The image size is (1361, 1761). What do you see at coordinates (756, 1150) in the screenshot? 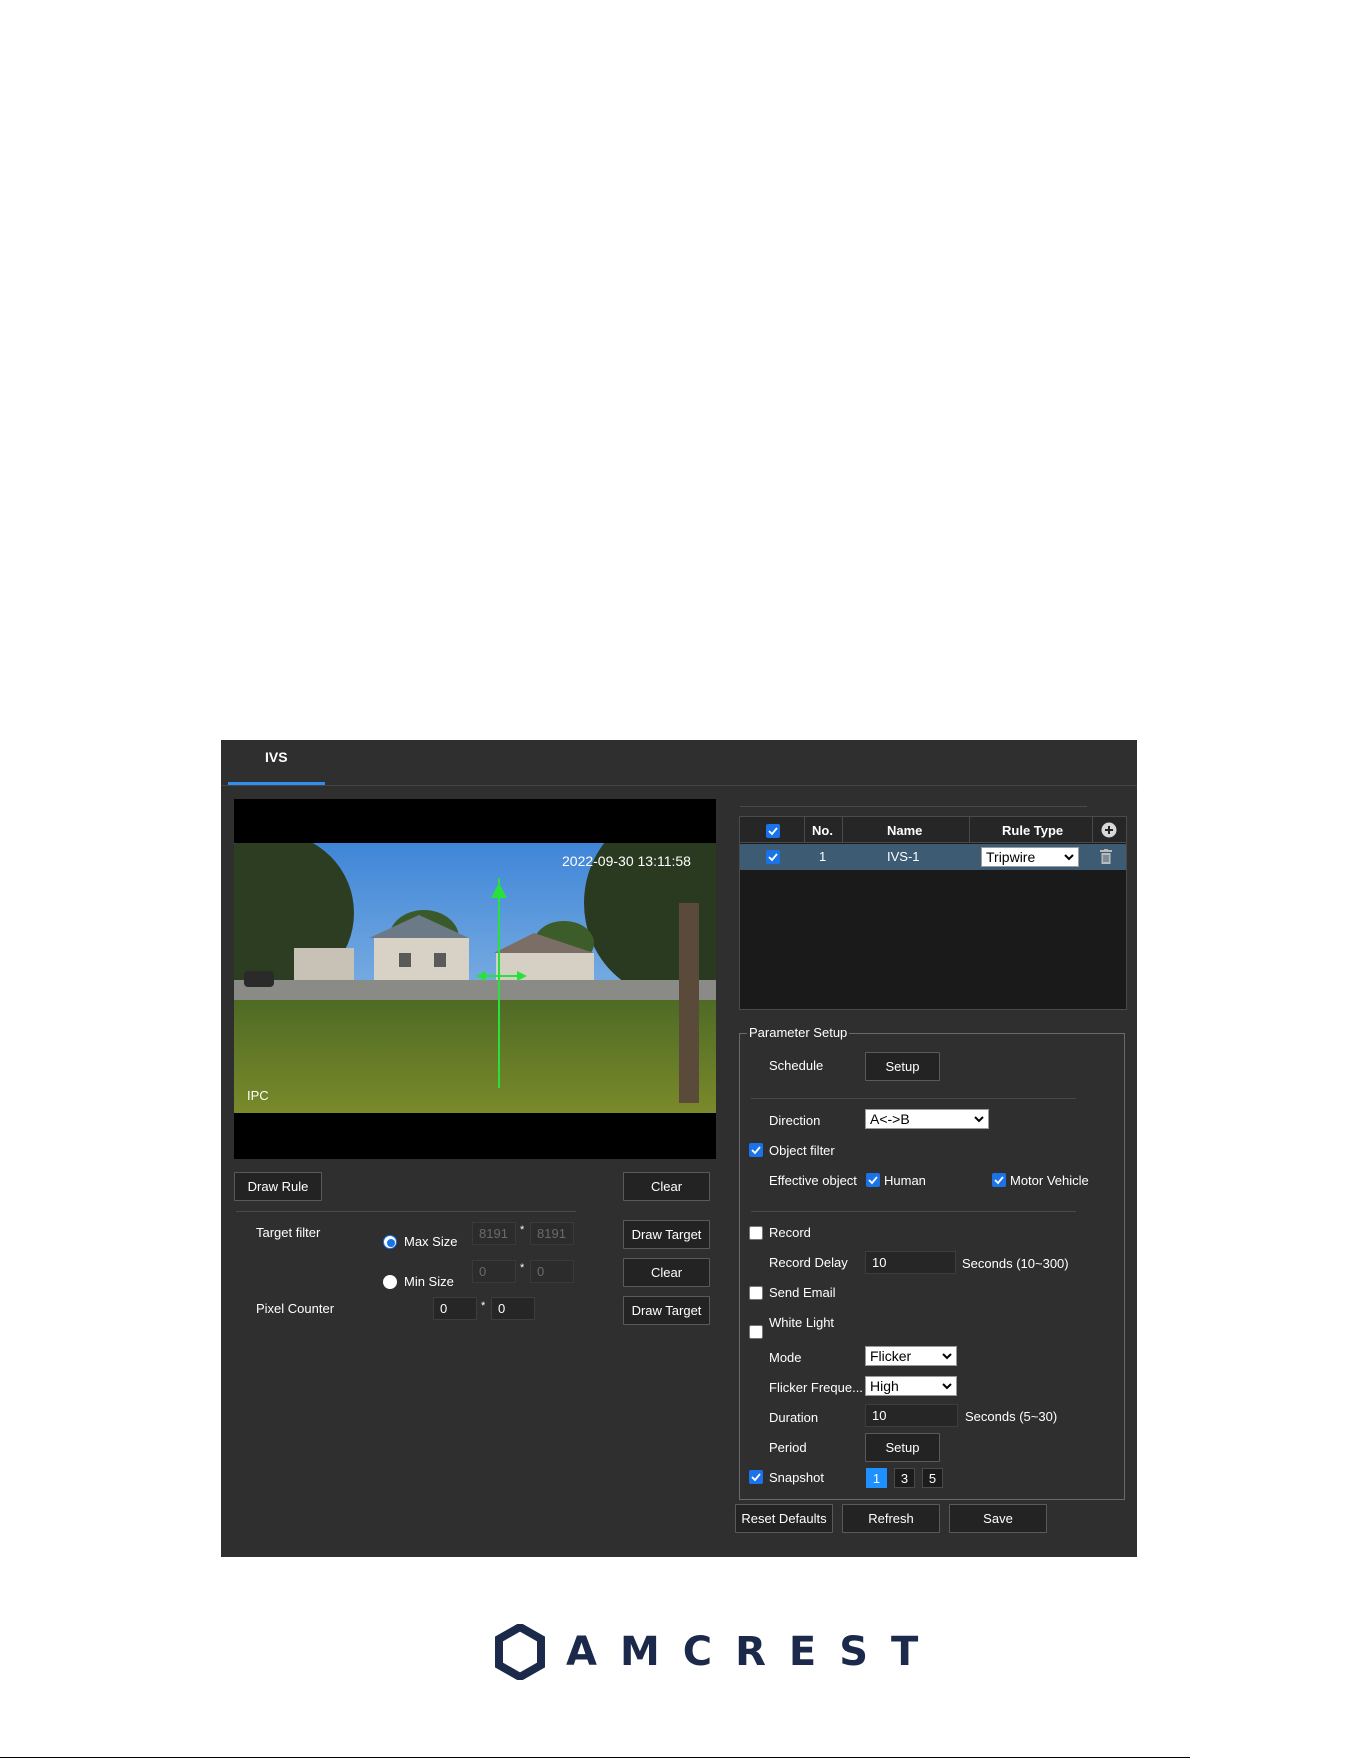
I see `object-filter-checkbox` at bounding box center [756, 1150].